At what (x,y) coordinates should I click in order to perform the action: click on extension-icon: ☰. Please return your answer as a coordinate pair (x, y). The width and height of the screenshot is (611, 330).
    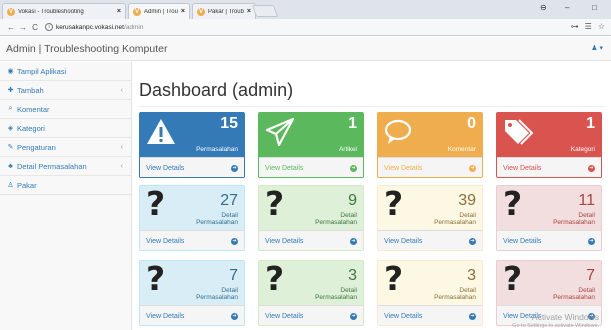
    Looking at the image, I should click on (588, 26).